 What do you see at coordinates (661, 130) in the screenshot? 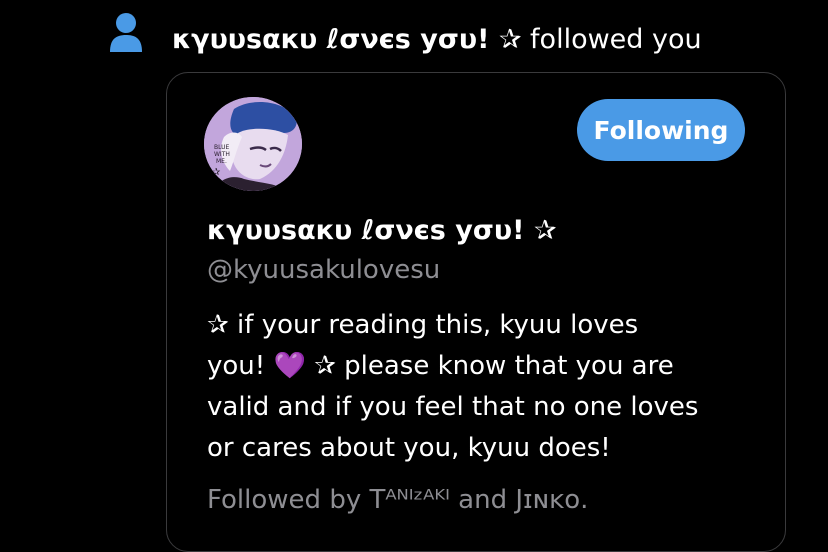
I see `following-button: Following` at bounding box center [661, 130].